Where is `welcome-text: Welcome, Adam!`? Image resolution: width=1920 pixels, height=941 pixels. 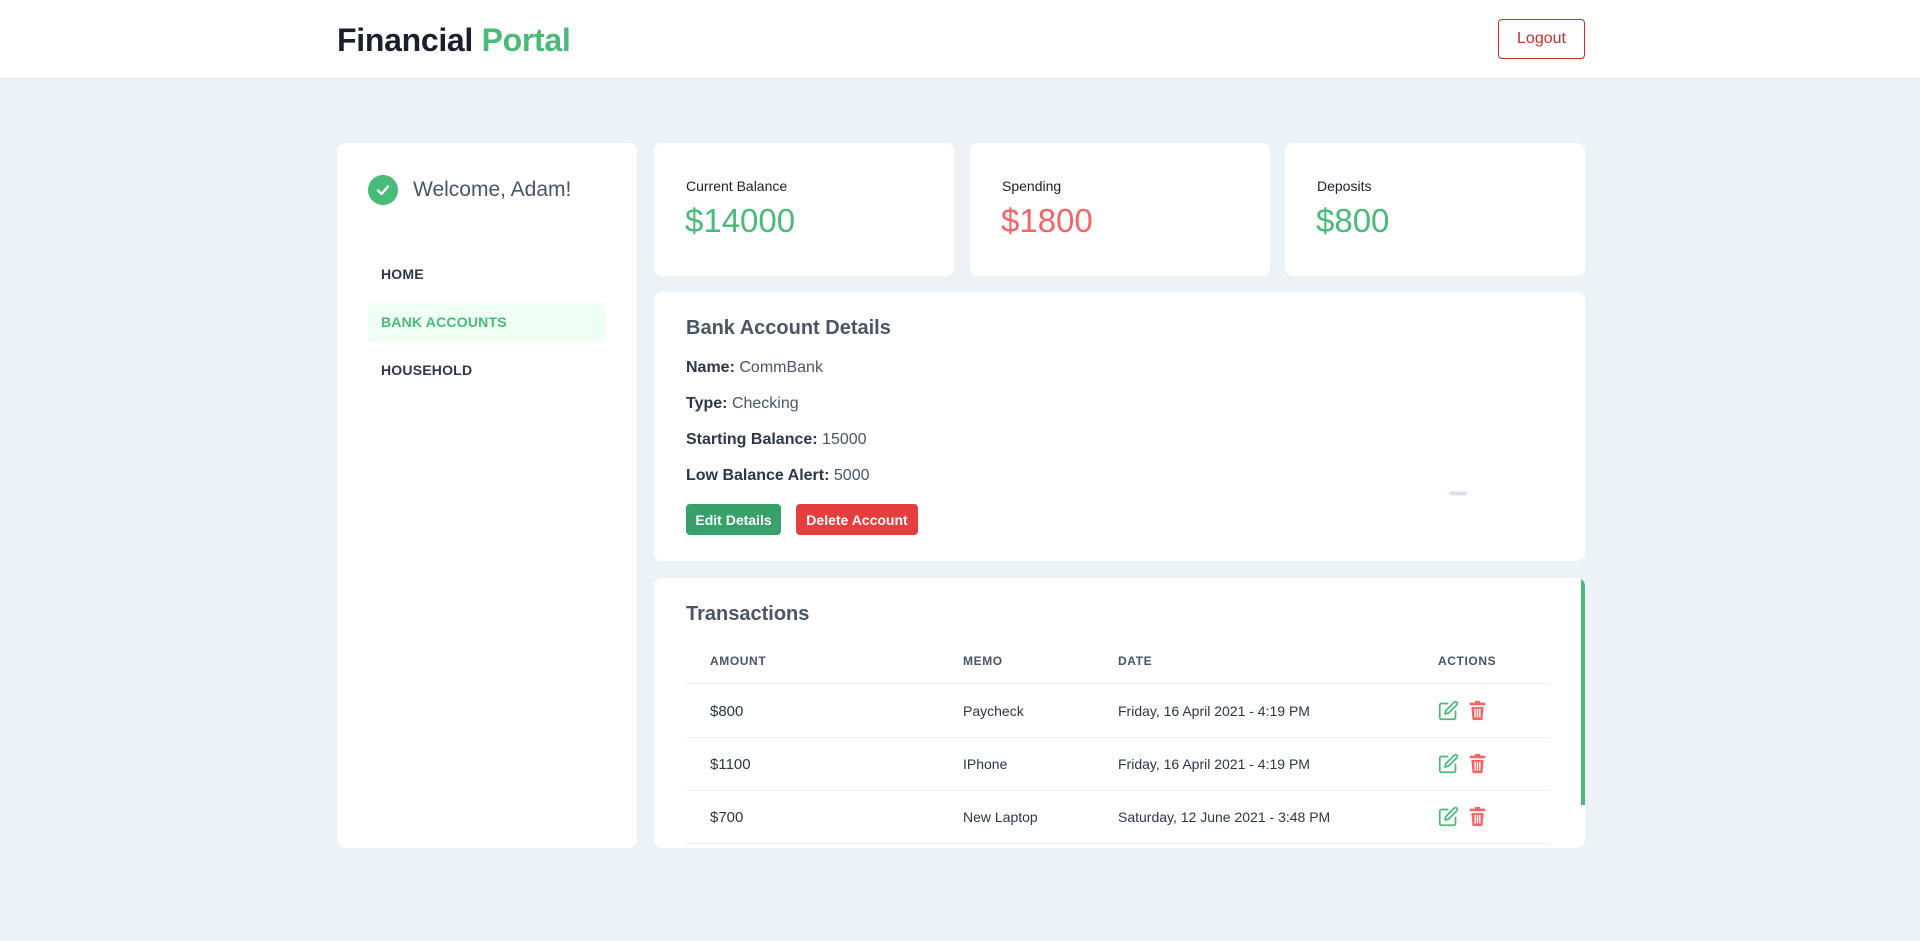 welcome-text: Welcome, Adam! is located at coordinates (492, 189).